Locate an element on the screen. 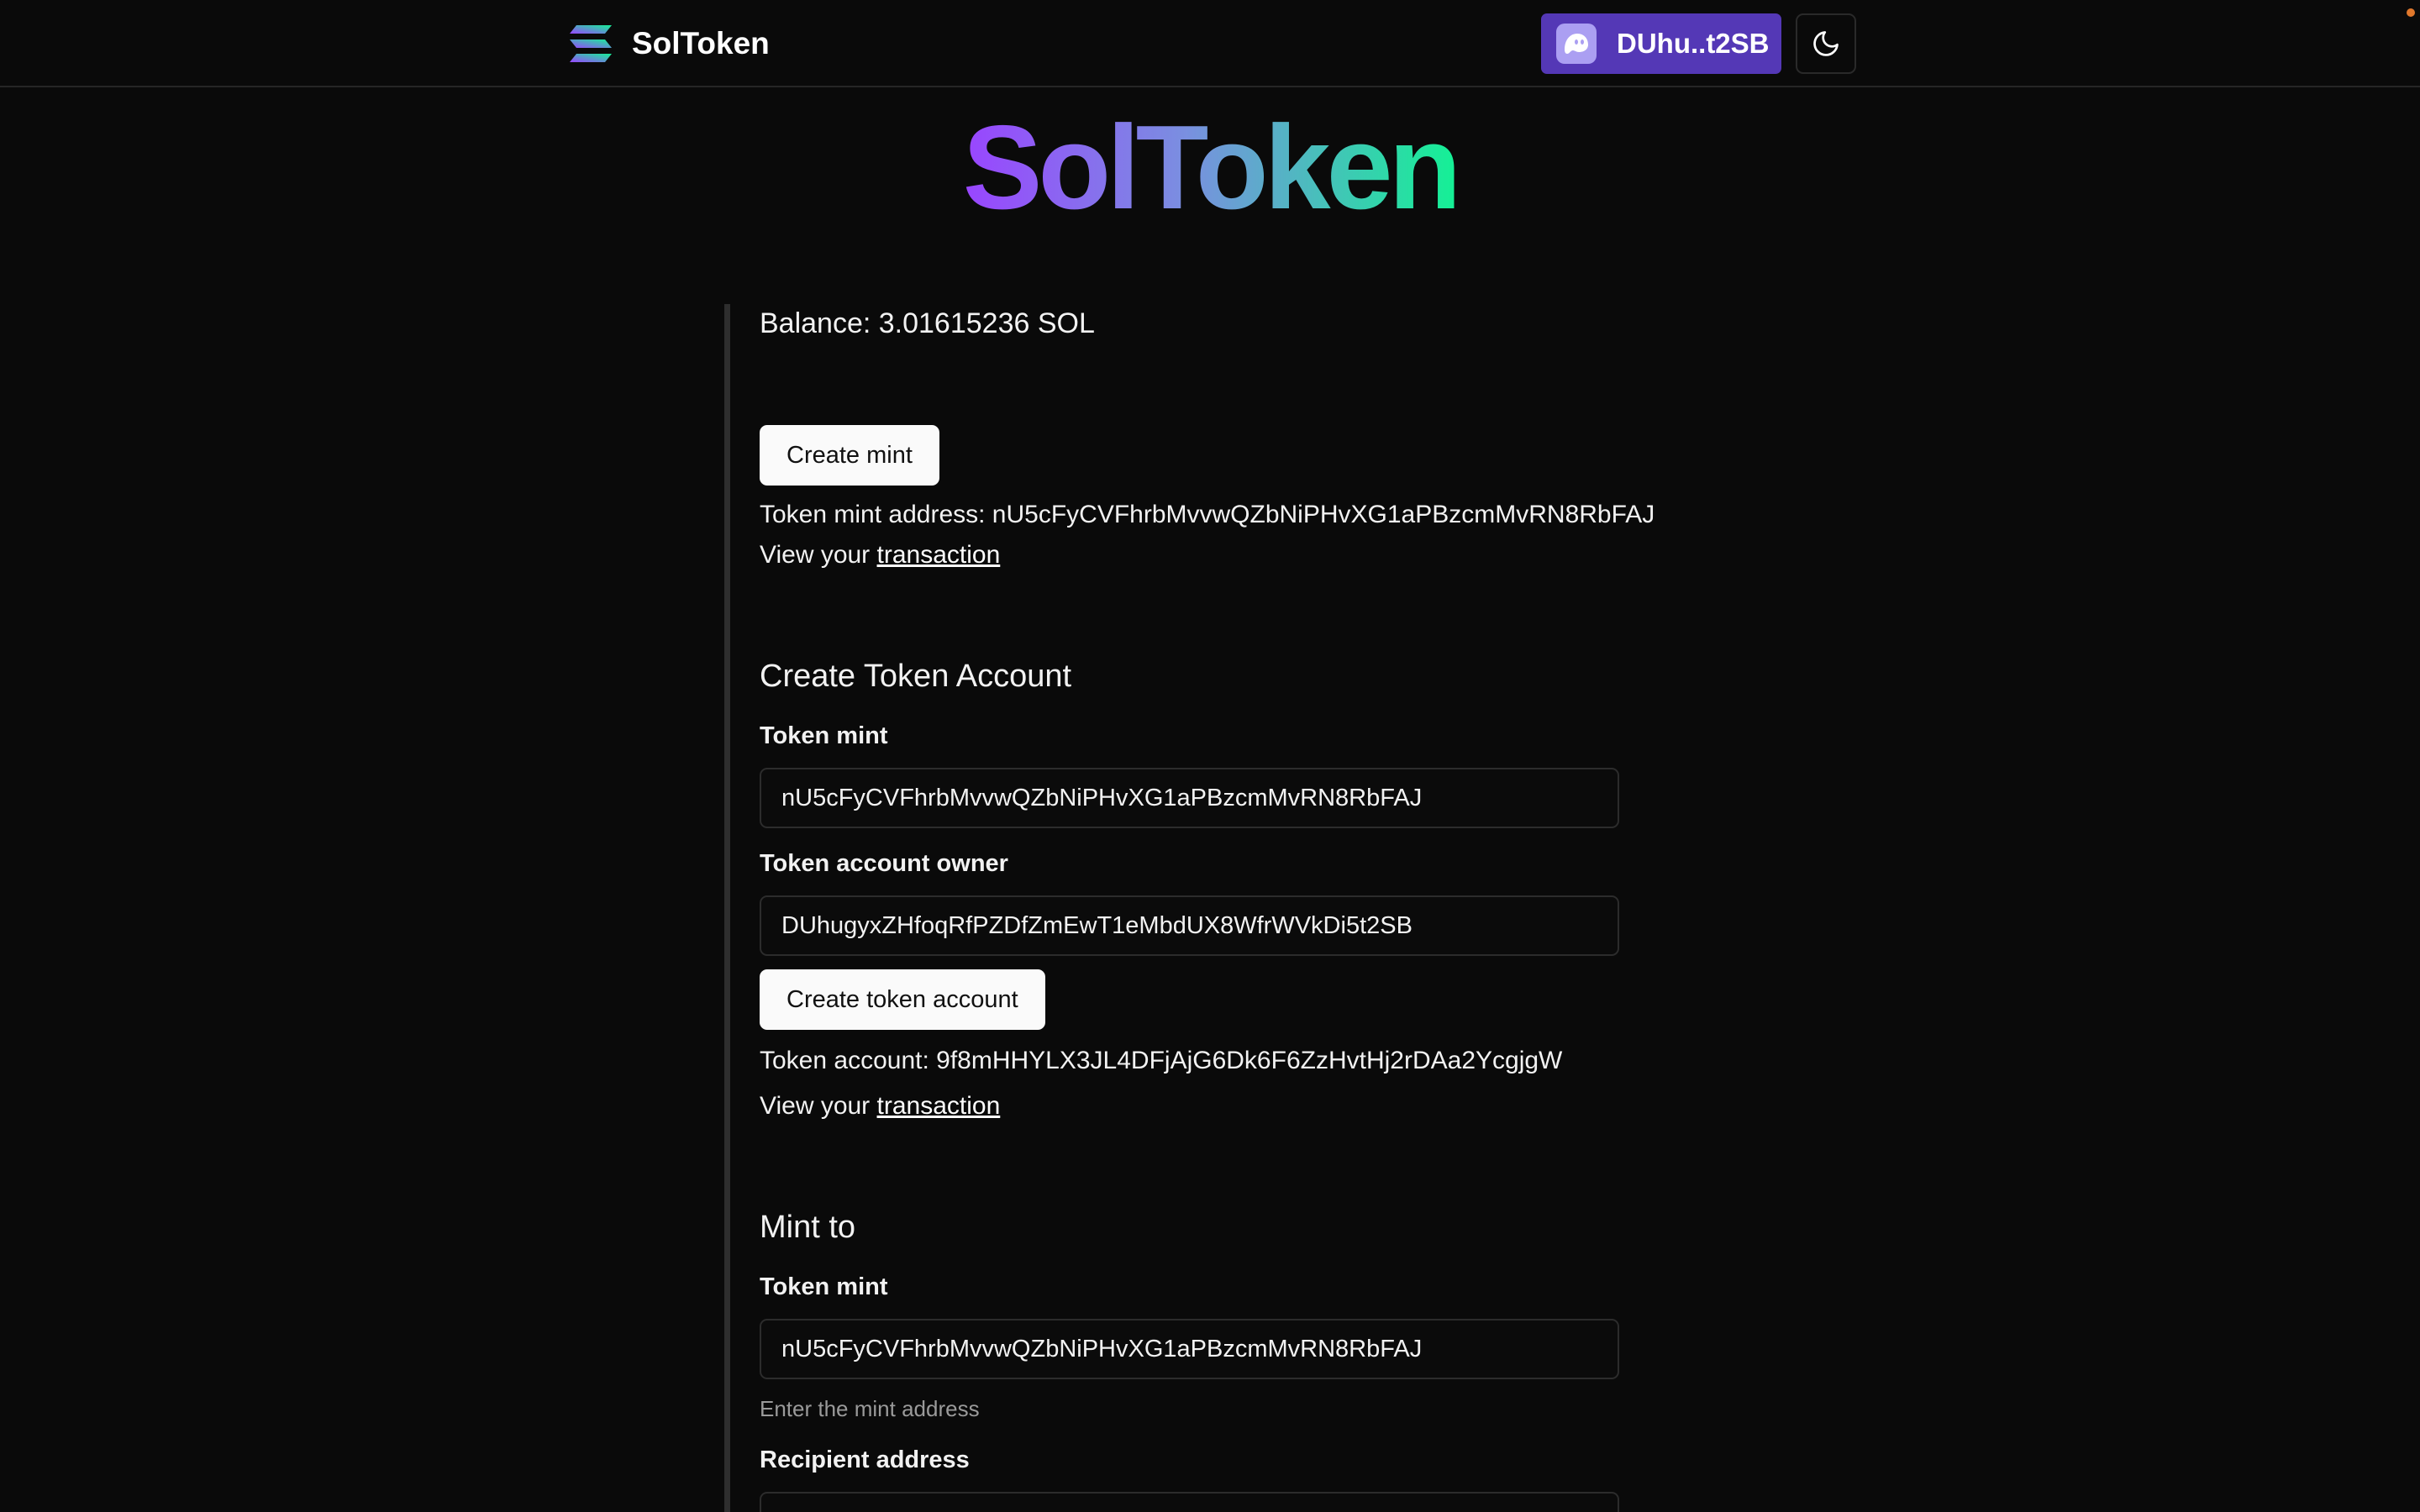  solana-logo-icon is located at coordinates (591, 43).